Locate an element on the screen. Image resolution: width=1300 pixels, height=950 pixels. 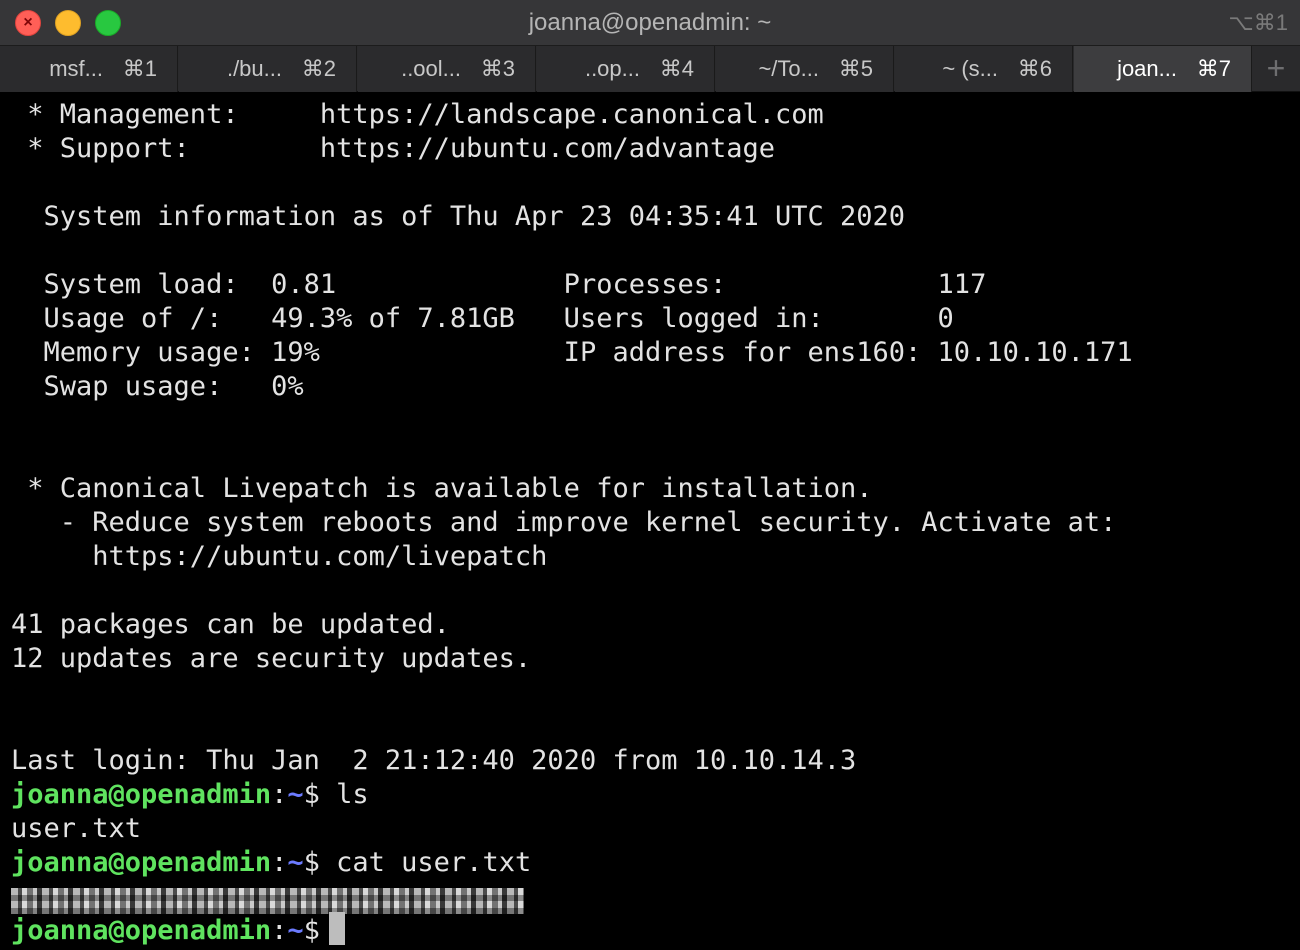
sysinfo-load: System load: 0.81 Processes: 117 is located at coordinates (499, 284).